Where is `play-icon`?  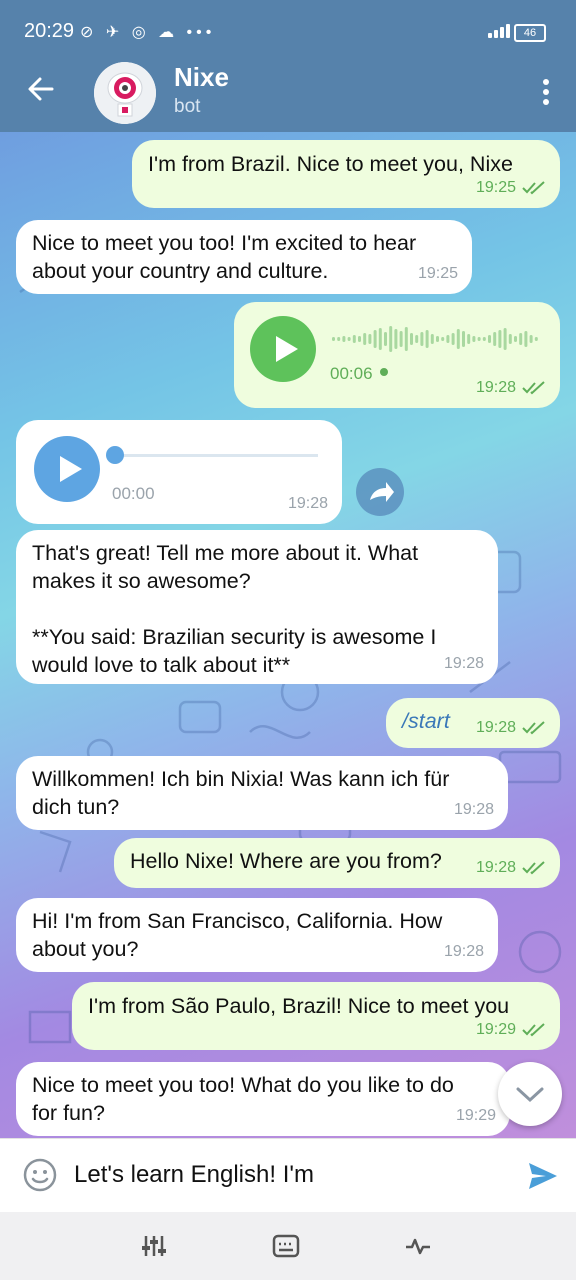 play-icon is located at coordinates (287, 349).